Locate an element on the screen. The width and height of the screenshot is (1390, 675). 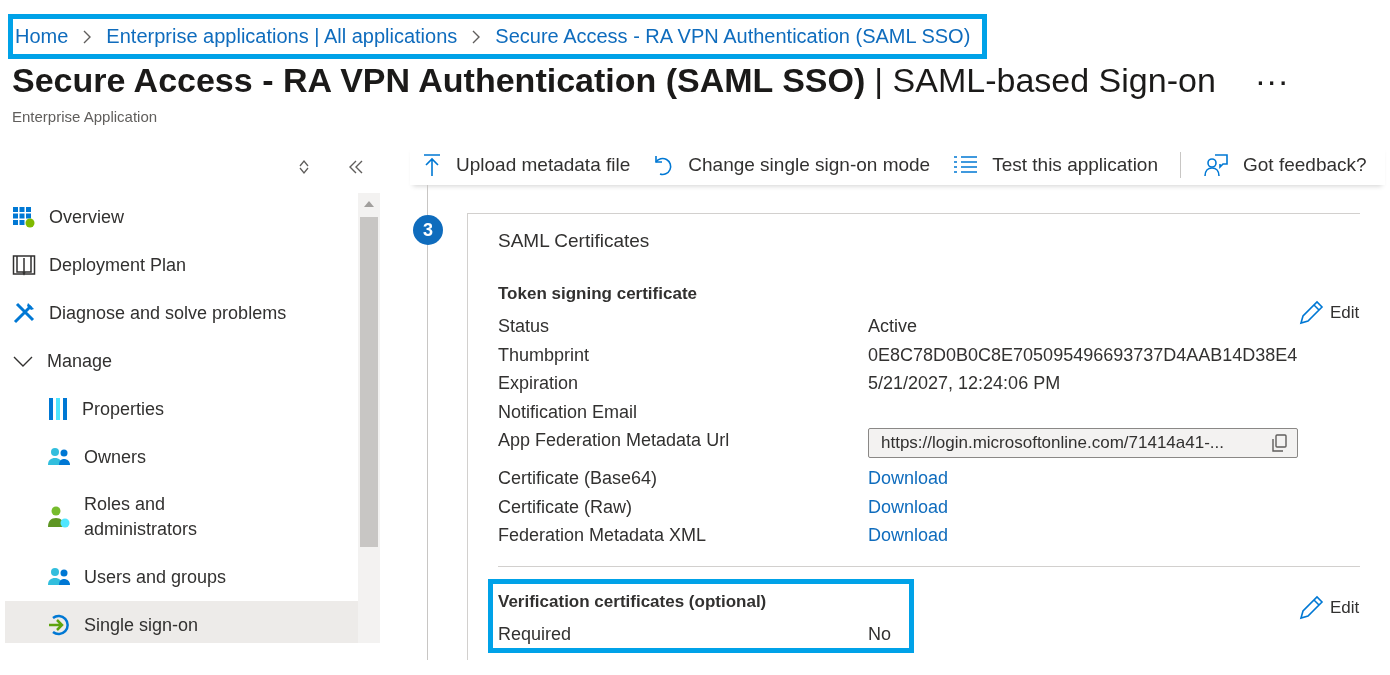
field-label: Expiration is located at coordinates (539, 383).